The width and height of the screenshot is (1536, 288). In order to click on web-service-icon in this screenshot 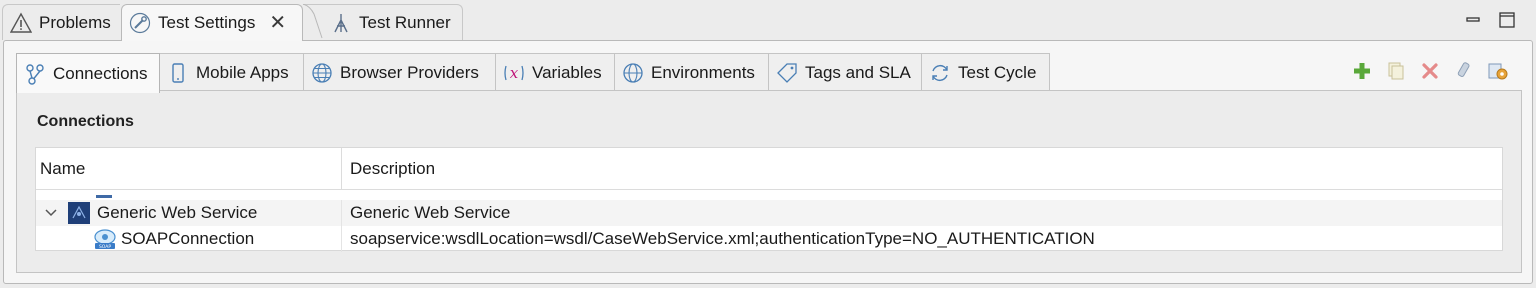, I will do `click(80, 213)`.